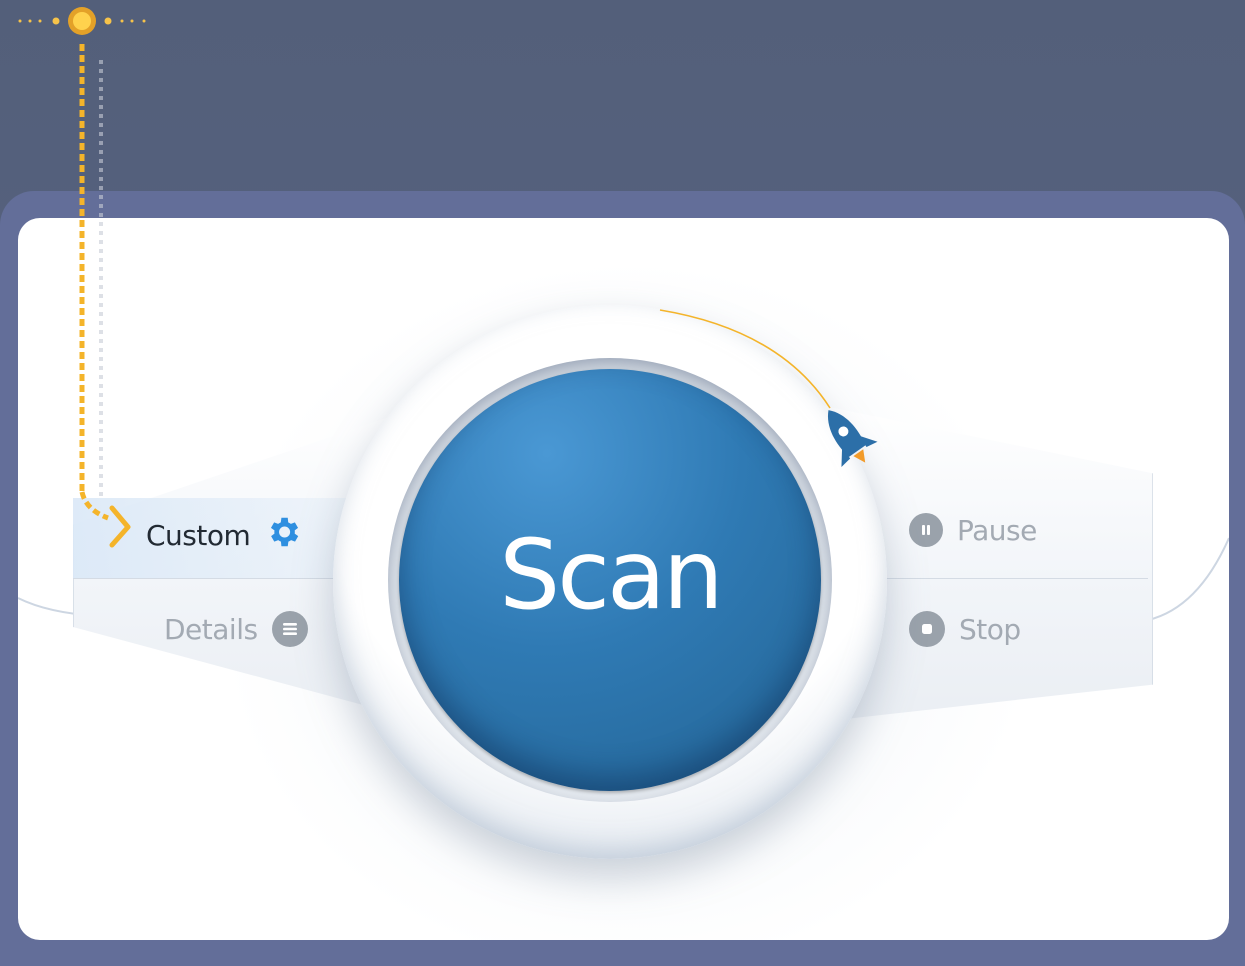 The width and height of the screenshot is (1245, 966). What do you see at coordinates (611, 575) in the screenshot?
I see `scan-label: Scan` at bounding box center [611, 575].